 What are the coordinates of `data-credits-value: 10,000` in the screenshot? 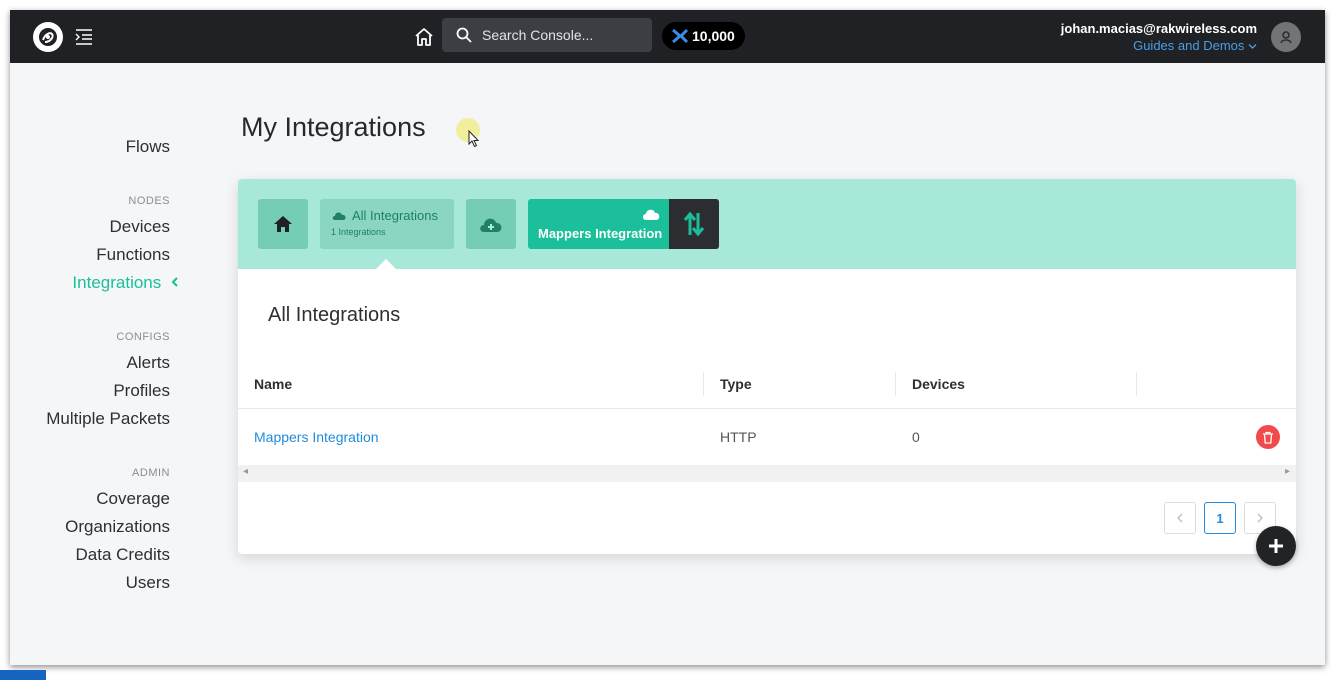 It's located at (713, 36).